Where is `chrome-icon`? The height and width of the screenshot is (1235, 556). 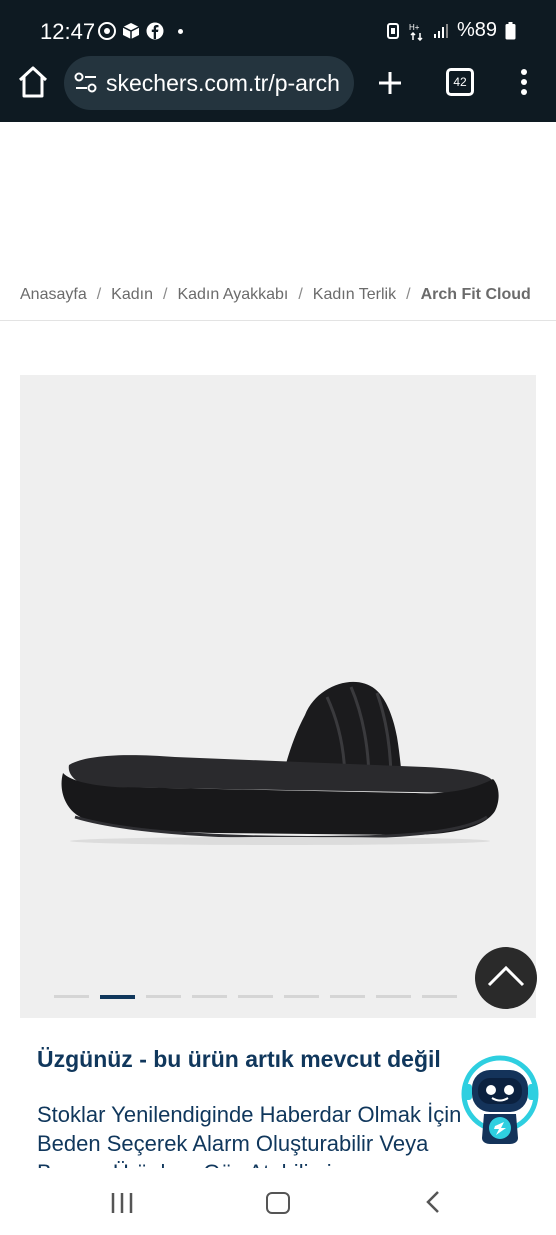
chrome-icon is located at coordinates (107, 31).